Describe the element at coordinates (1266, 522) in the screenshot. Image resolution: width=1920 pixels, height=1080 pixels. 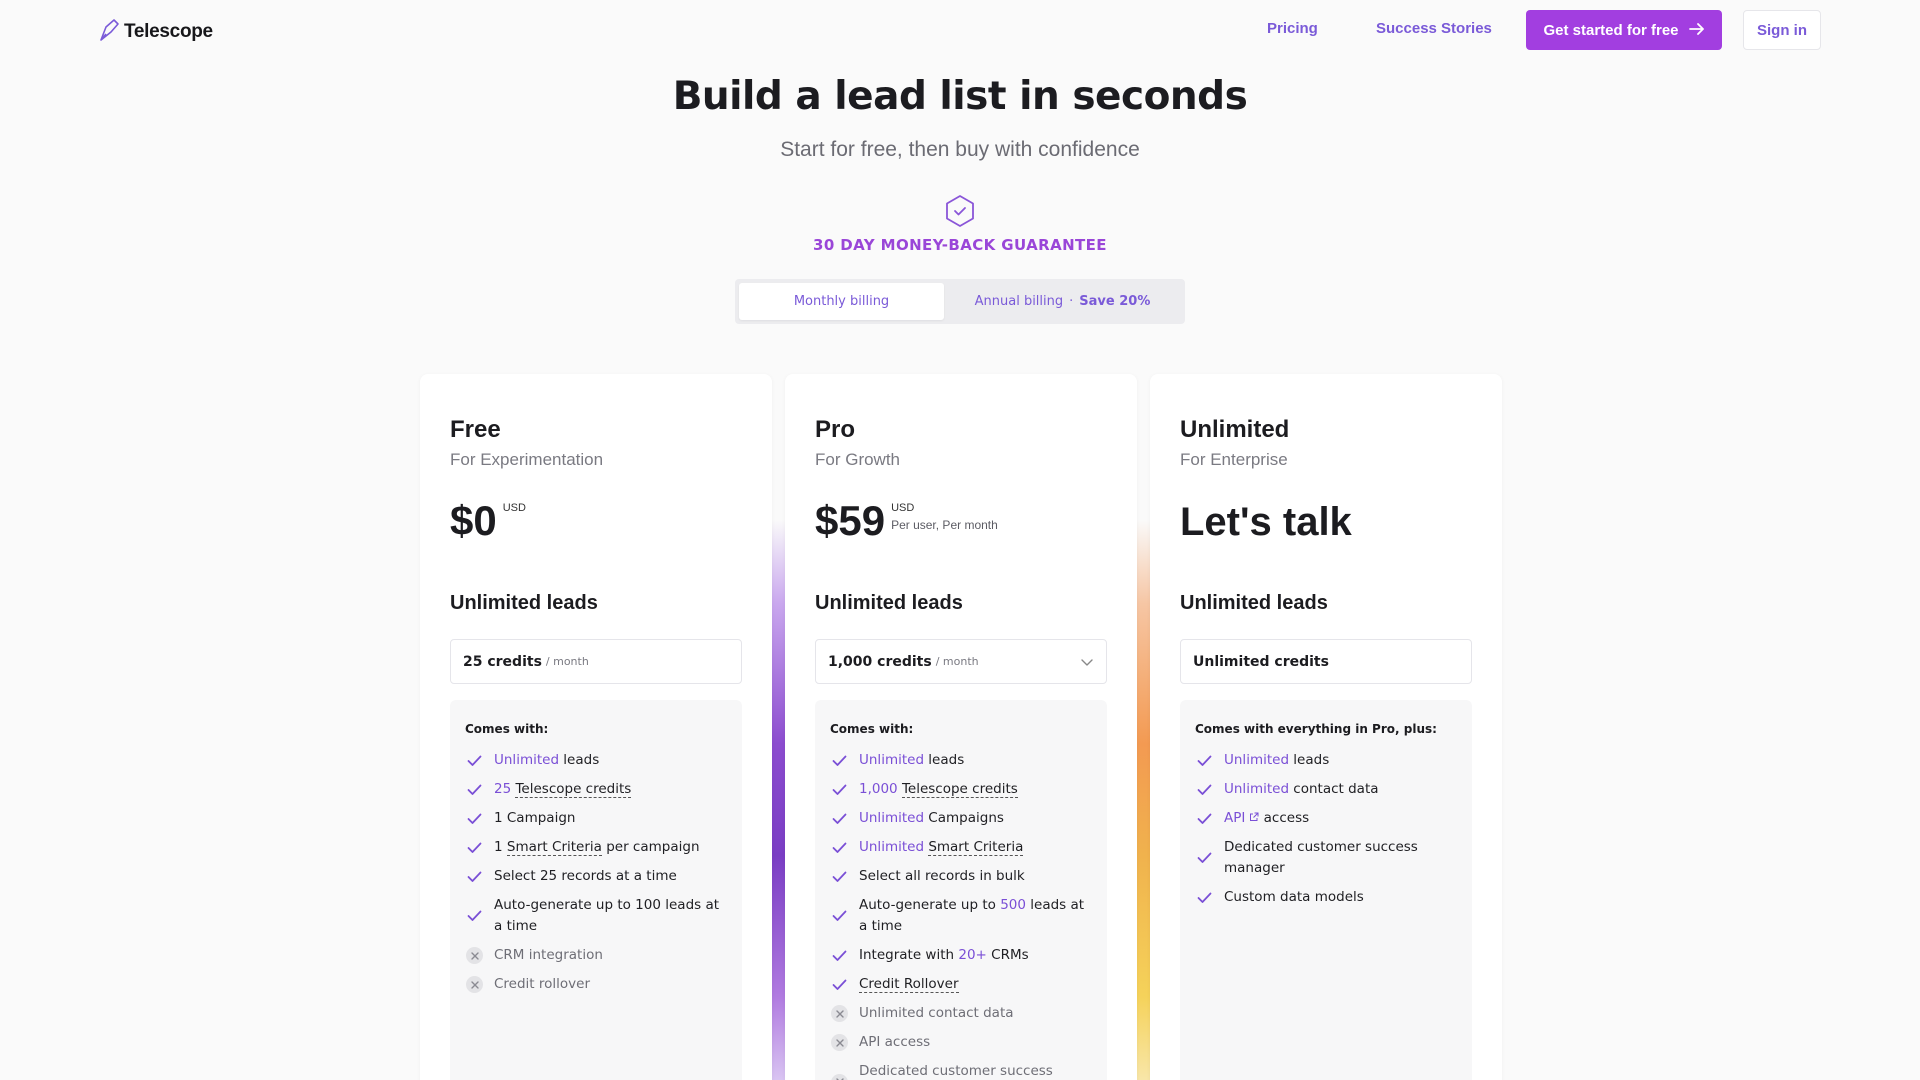
I see `plan-price: Let's talk` at that location.